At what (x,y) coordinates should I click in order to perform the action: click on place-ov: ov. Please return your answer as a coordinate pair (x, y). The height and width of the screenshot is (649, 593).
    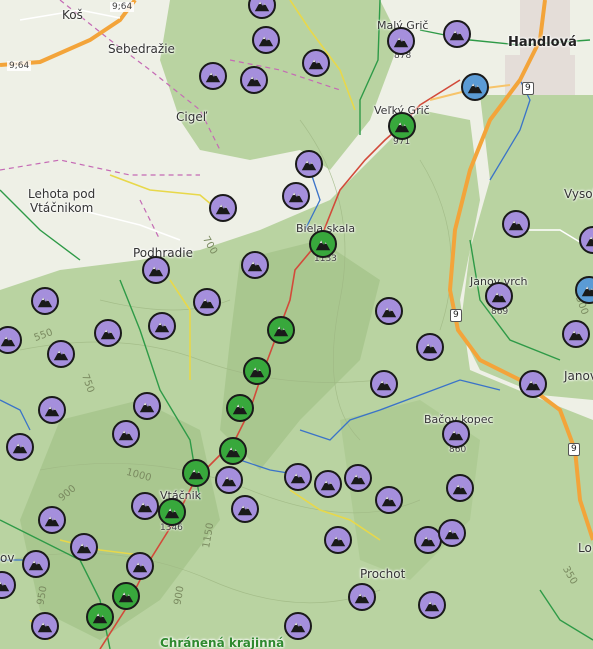
    Looking at the image, I should click on (7, 558).